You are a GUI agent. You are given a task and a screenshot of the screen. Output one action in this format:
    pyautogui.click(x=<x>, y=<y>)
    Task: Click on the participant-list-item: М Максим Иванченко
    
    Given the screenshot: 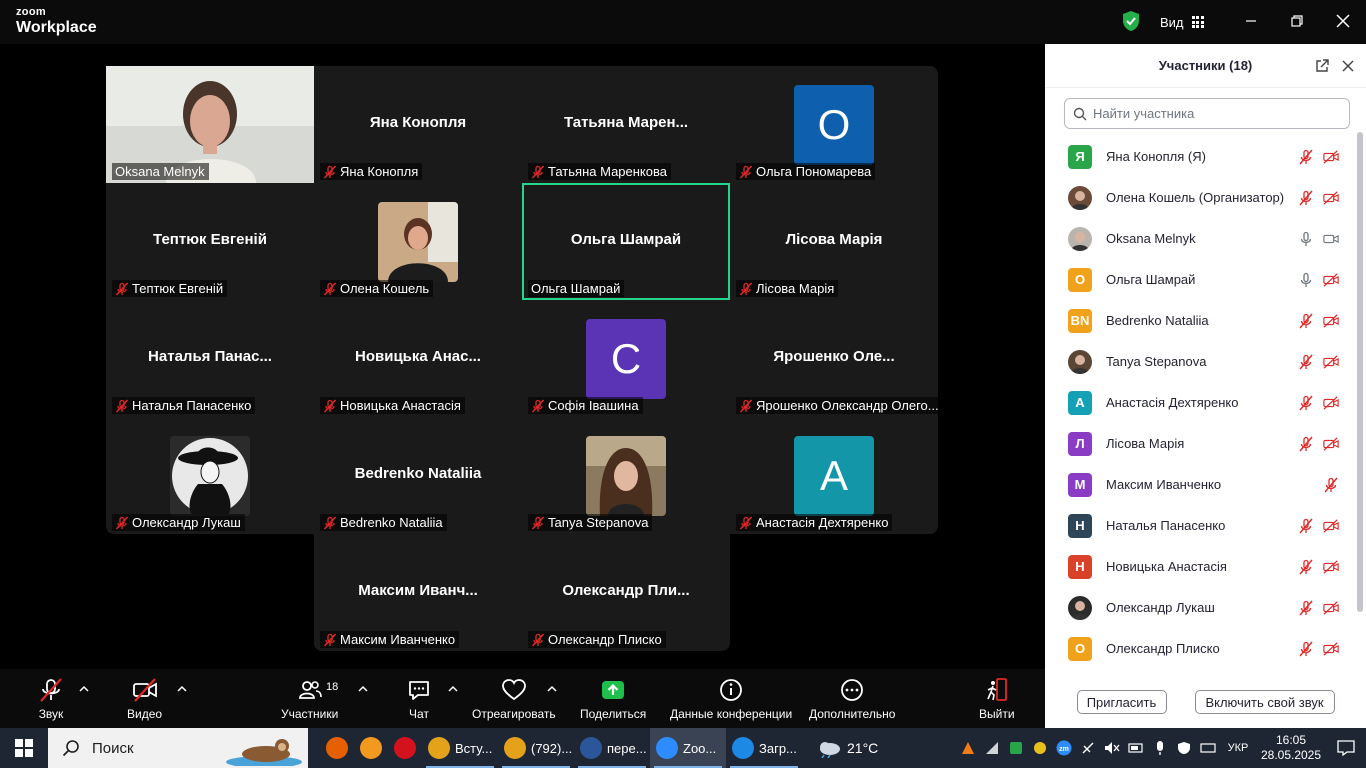 What is the action you would take?
    pyautogui.click(x=1200, y=484)
    